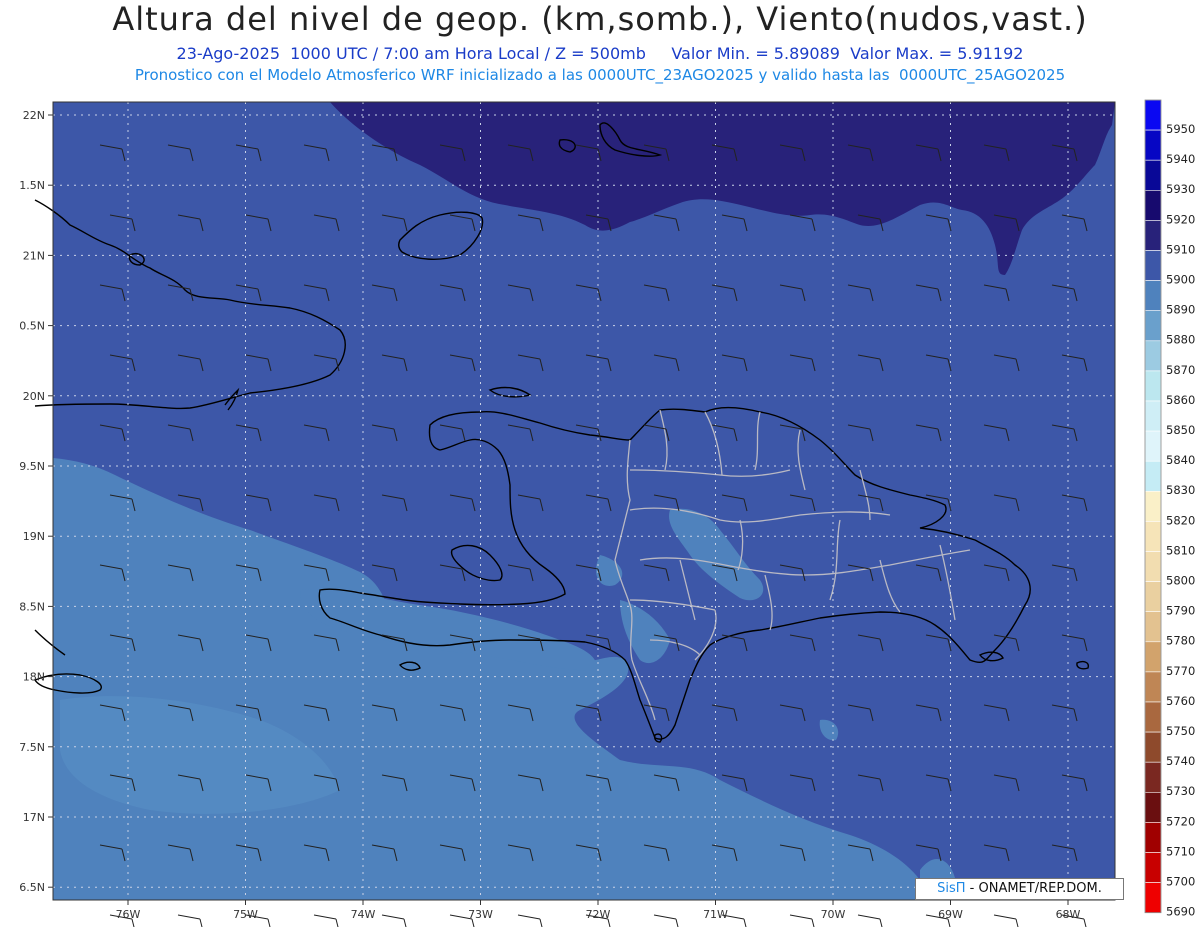 The width and height of the screenshot is (1200, 927). What do you see at coordinates (833, 914) in the screenshot?
I see `lon-label: 70W` at bounding box center [833, 914].